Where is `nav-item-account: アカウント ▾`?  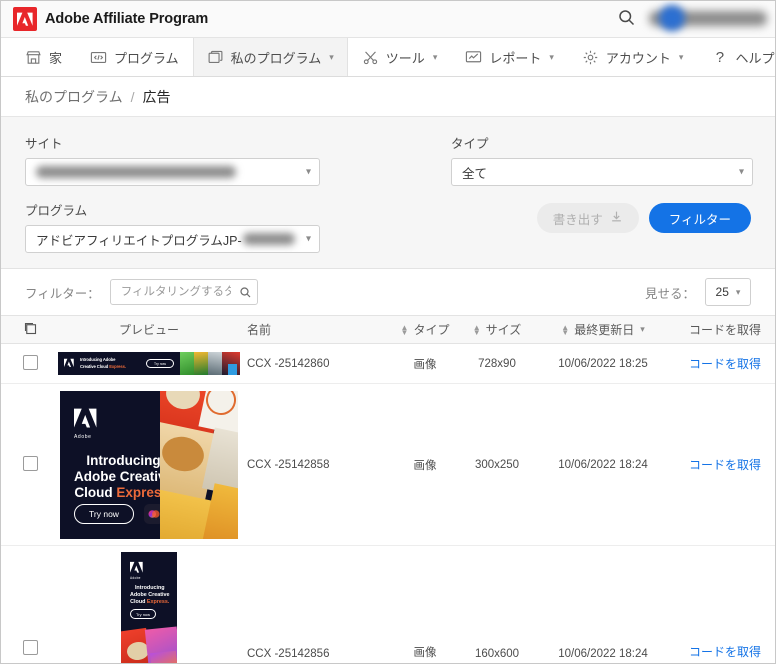 nav-item-account: アカウント ▾ is located at coordinates (633, 57).